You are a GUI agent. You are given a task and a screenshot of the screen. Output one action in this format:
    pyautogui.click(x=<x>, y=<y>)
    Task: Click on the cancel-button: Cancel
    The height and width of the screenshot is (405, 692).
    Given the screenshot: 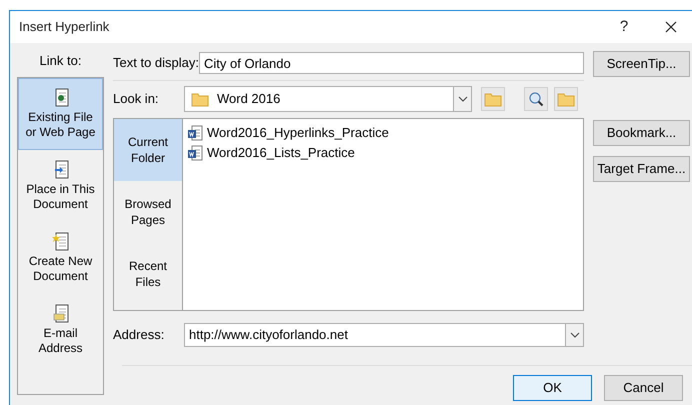 What is the action you would take?
    pyautogui.click(x=643, y=388)
    